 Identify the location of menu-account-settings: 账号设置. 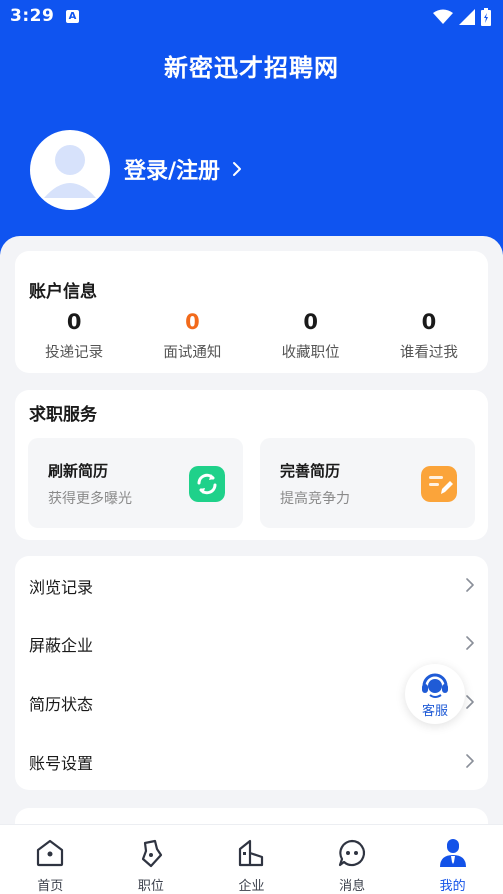
(251, 761).